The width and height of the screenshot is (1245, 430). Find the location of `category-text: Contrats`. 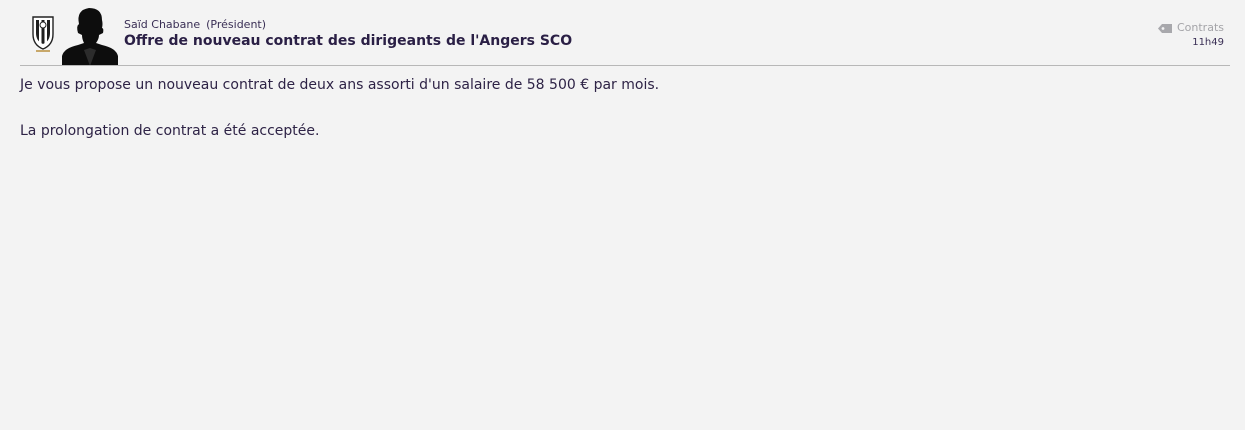

category-text: Contrats is located at coordinates (1200, 27).